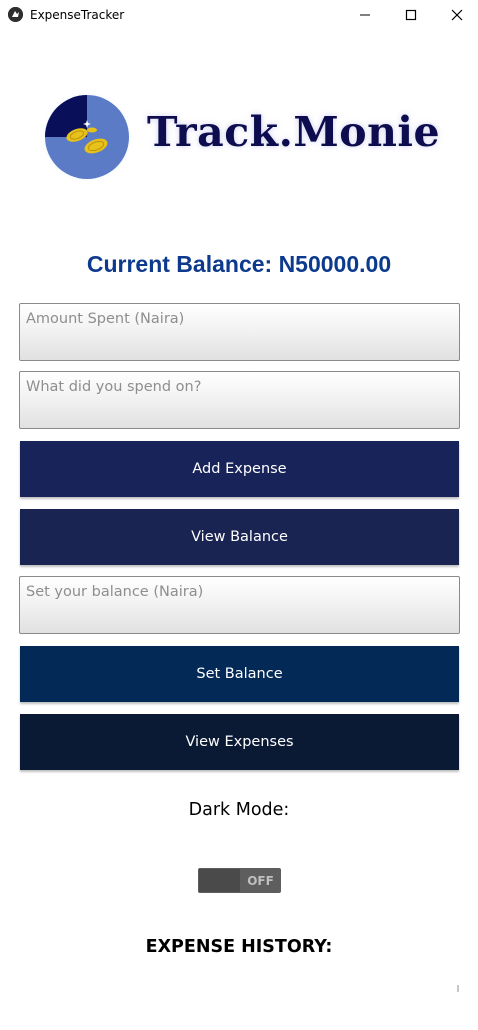 The height and width of the screenshot is (1030, 478). What do you see at coordinates (260, 880) in the screenshot?
I see `toggle-state-text: OFF` at bounding box center [260, 880].